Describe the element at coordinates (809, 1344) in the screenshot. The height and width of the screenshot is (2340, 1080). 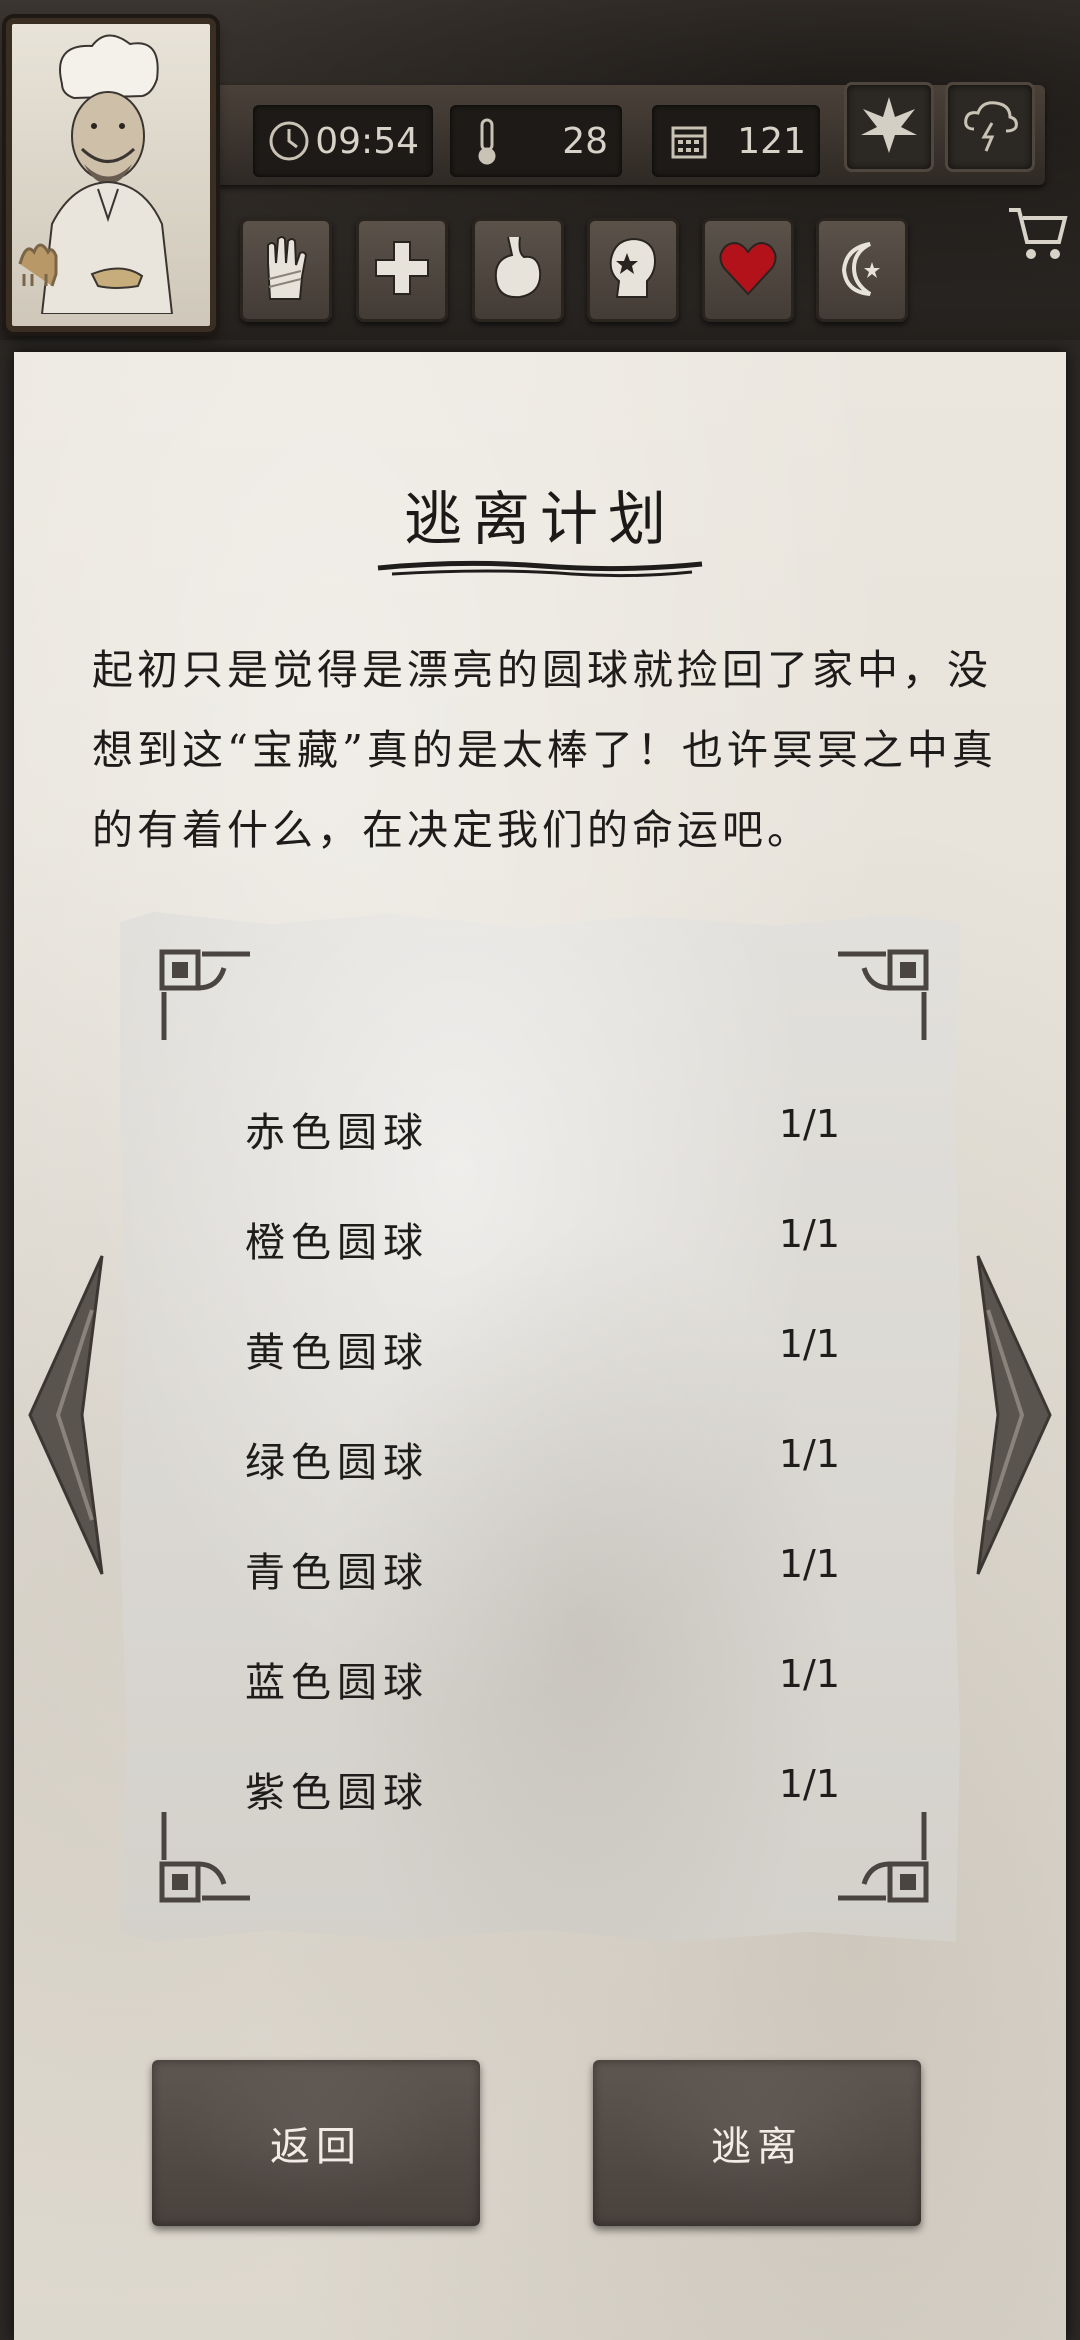
I see `orb-count-yellow: 1/1` at that location.